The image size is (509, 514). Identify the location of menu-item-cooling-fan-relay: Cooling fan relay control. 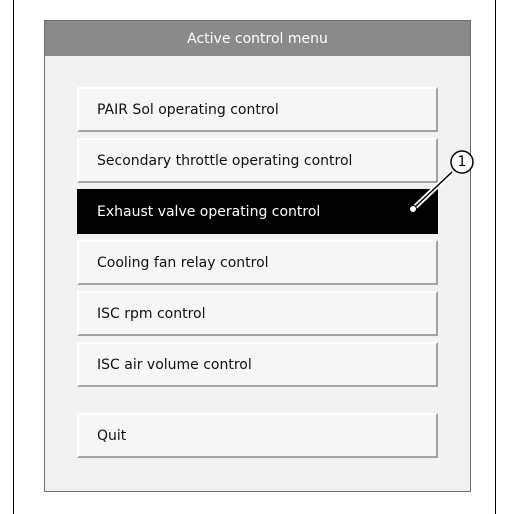
(257, 262).